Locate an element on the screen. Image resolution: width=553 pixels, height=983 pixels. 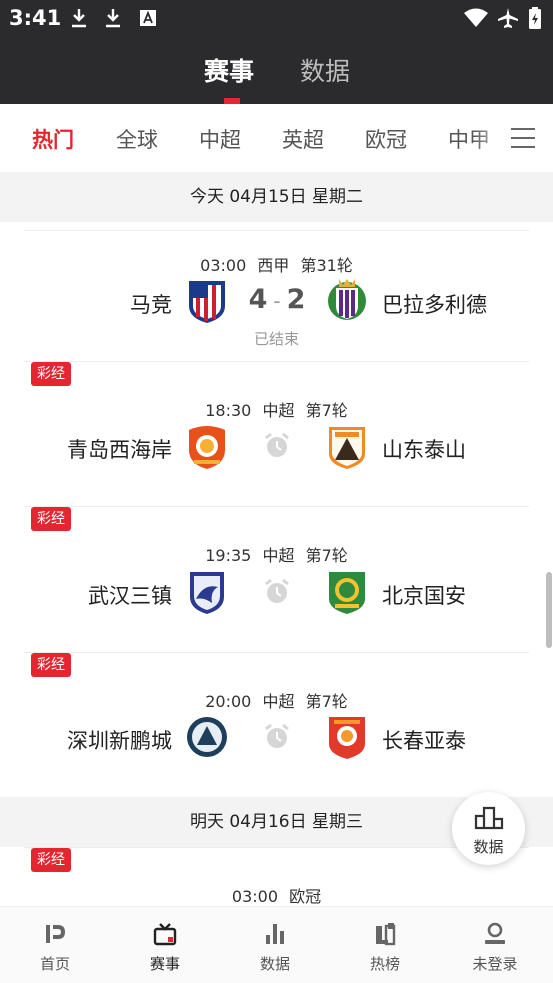
nav-label: 热榜 is located at coordinates (384, 964).